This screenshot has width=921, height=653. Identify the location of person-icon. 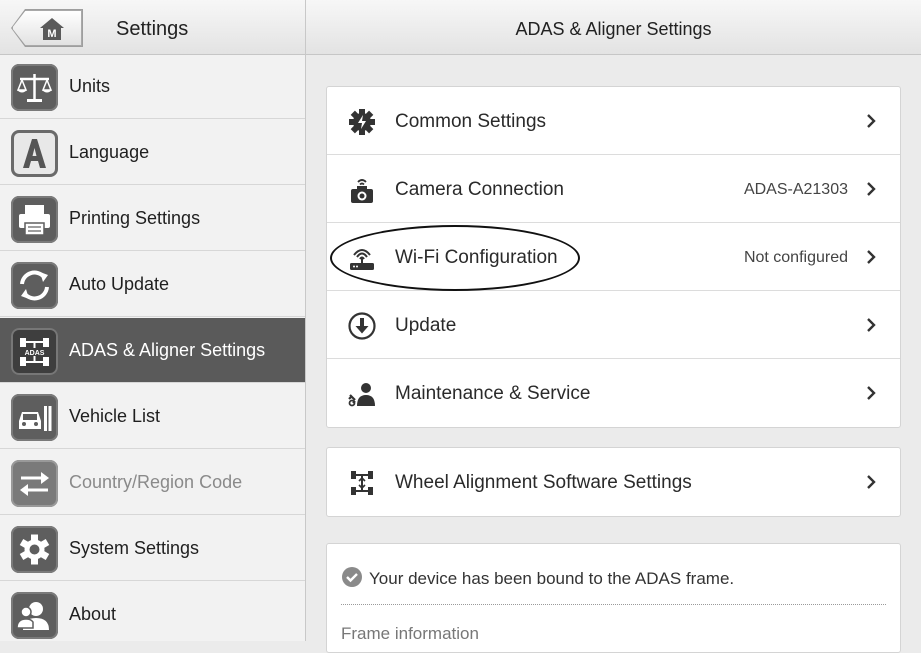
(34, 615).